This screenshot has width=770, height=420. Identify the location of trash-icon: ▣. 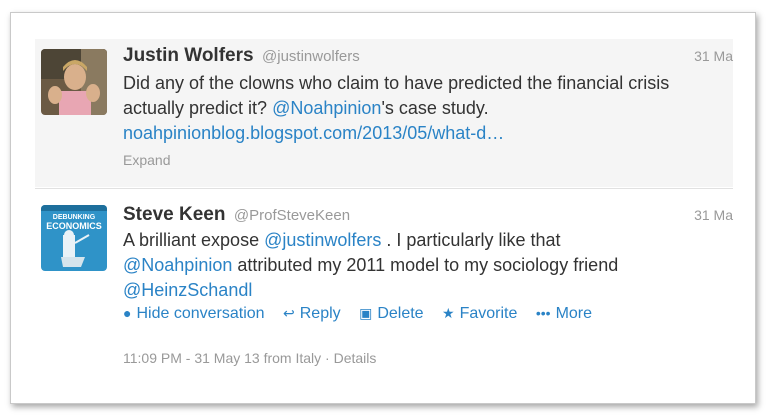
(366, 313).